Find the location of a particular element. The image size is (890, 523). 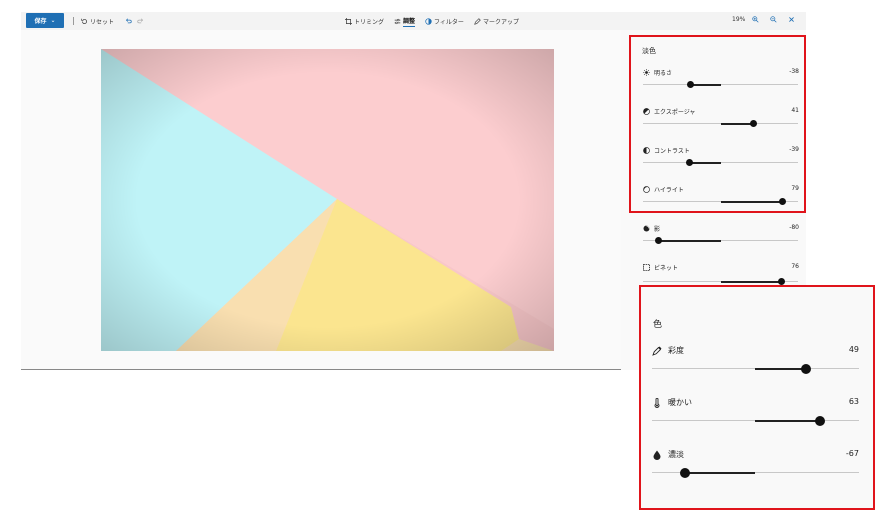

reset-button: リセット is located at coordinates (97, 21).